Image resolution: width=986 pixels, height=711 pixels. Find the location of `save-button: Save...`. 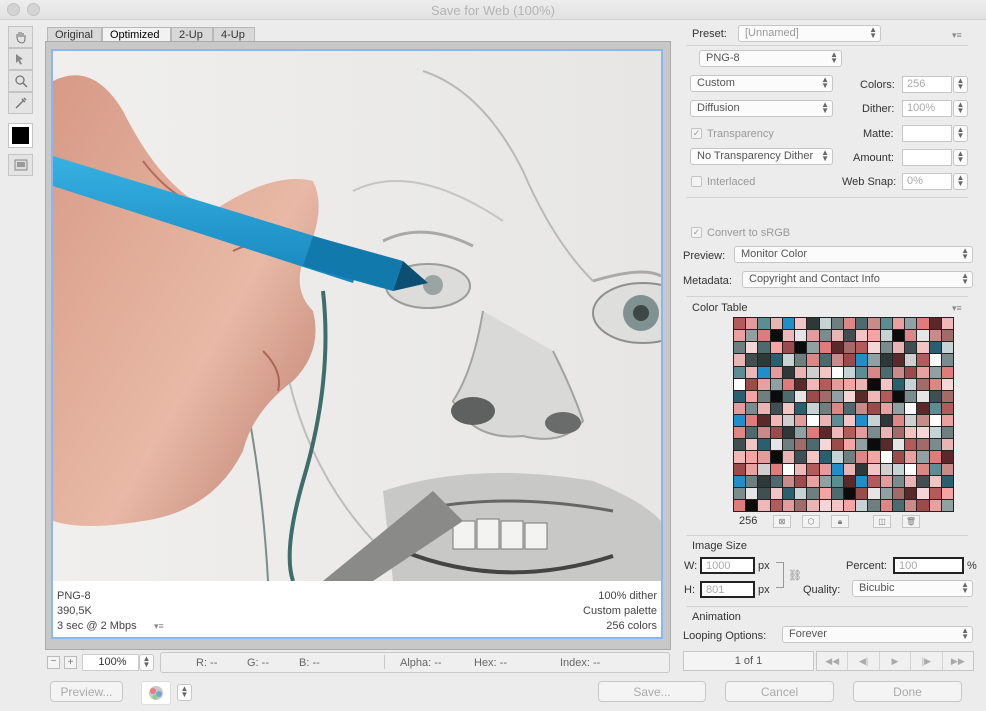

save-button: Save... is located at coordinates (652, 691).